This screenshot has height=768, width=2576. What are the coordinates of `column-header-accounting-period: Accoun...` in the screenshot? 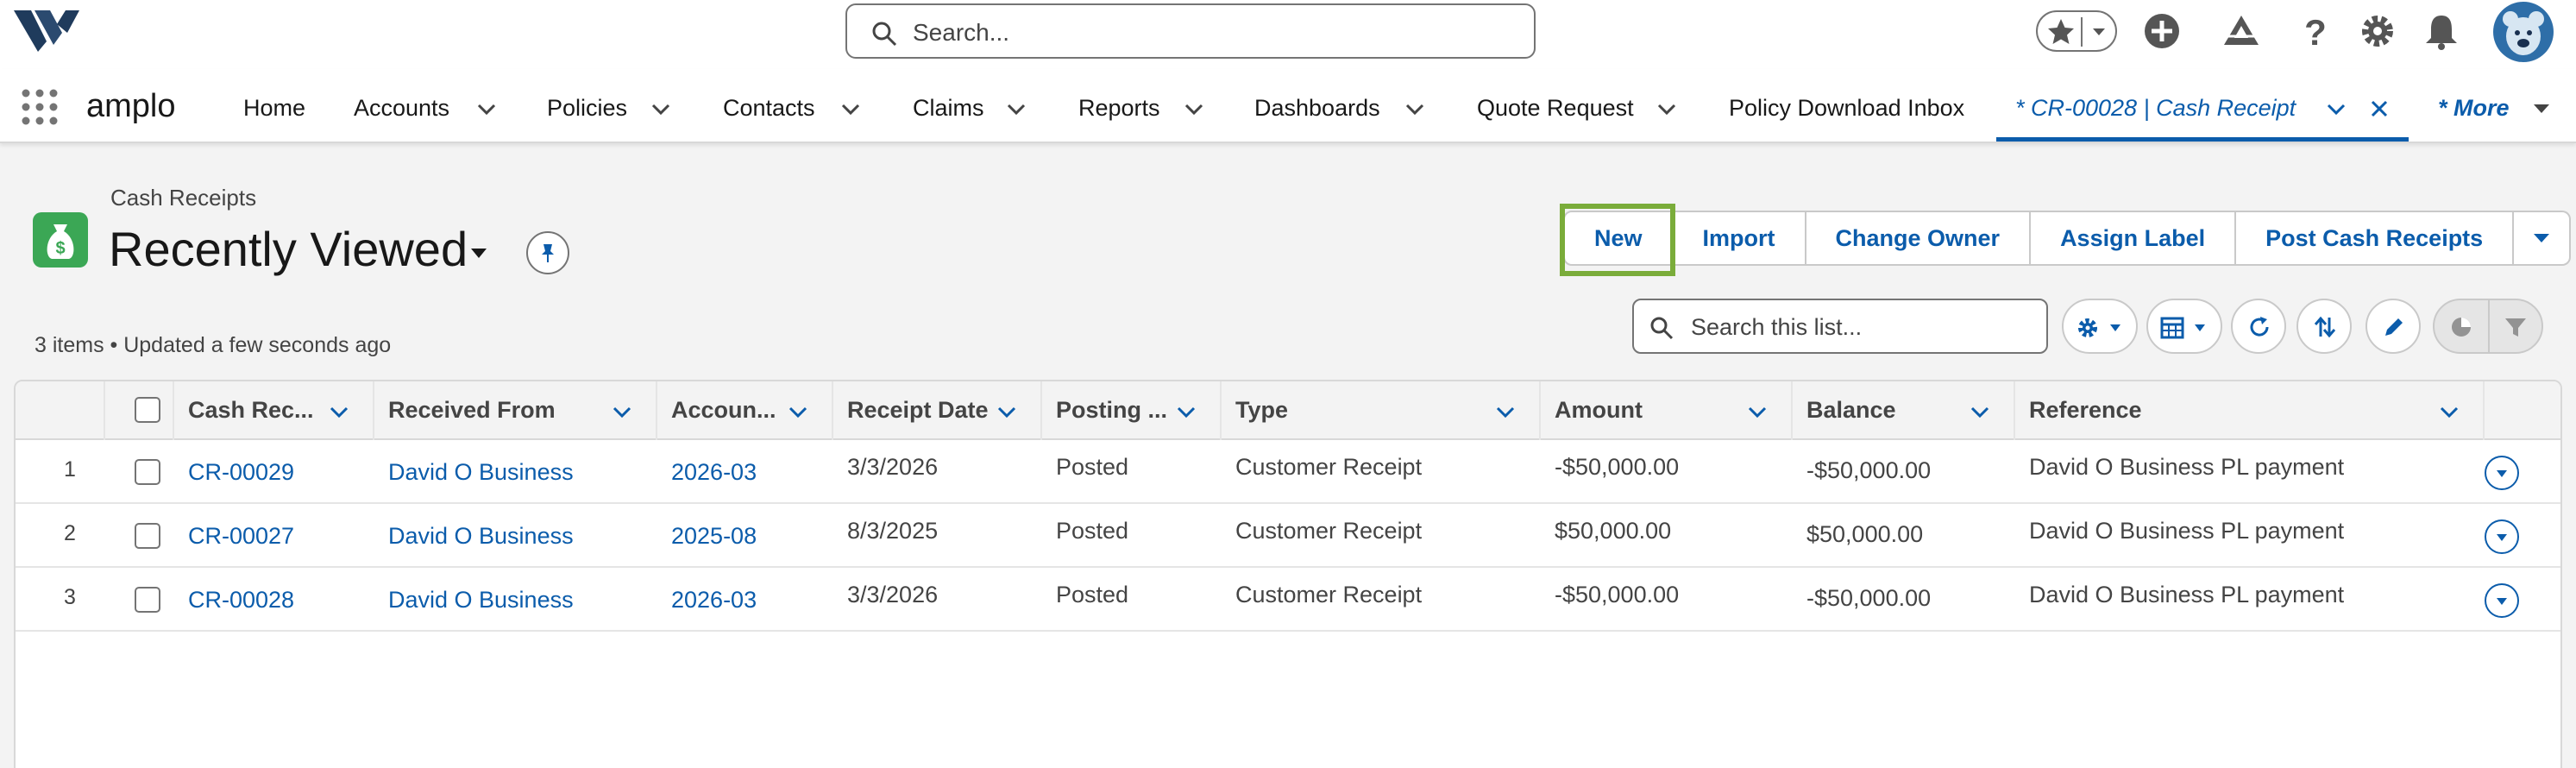 It's located at (745, 410).